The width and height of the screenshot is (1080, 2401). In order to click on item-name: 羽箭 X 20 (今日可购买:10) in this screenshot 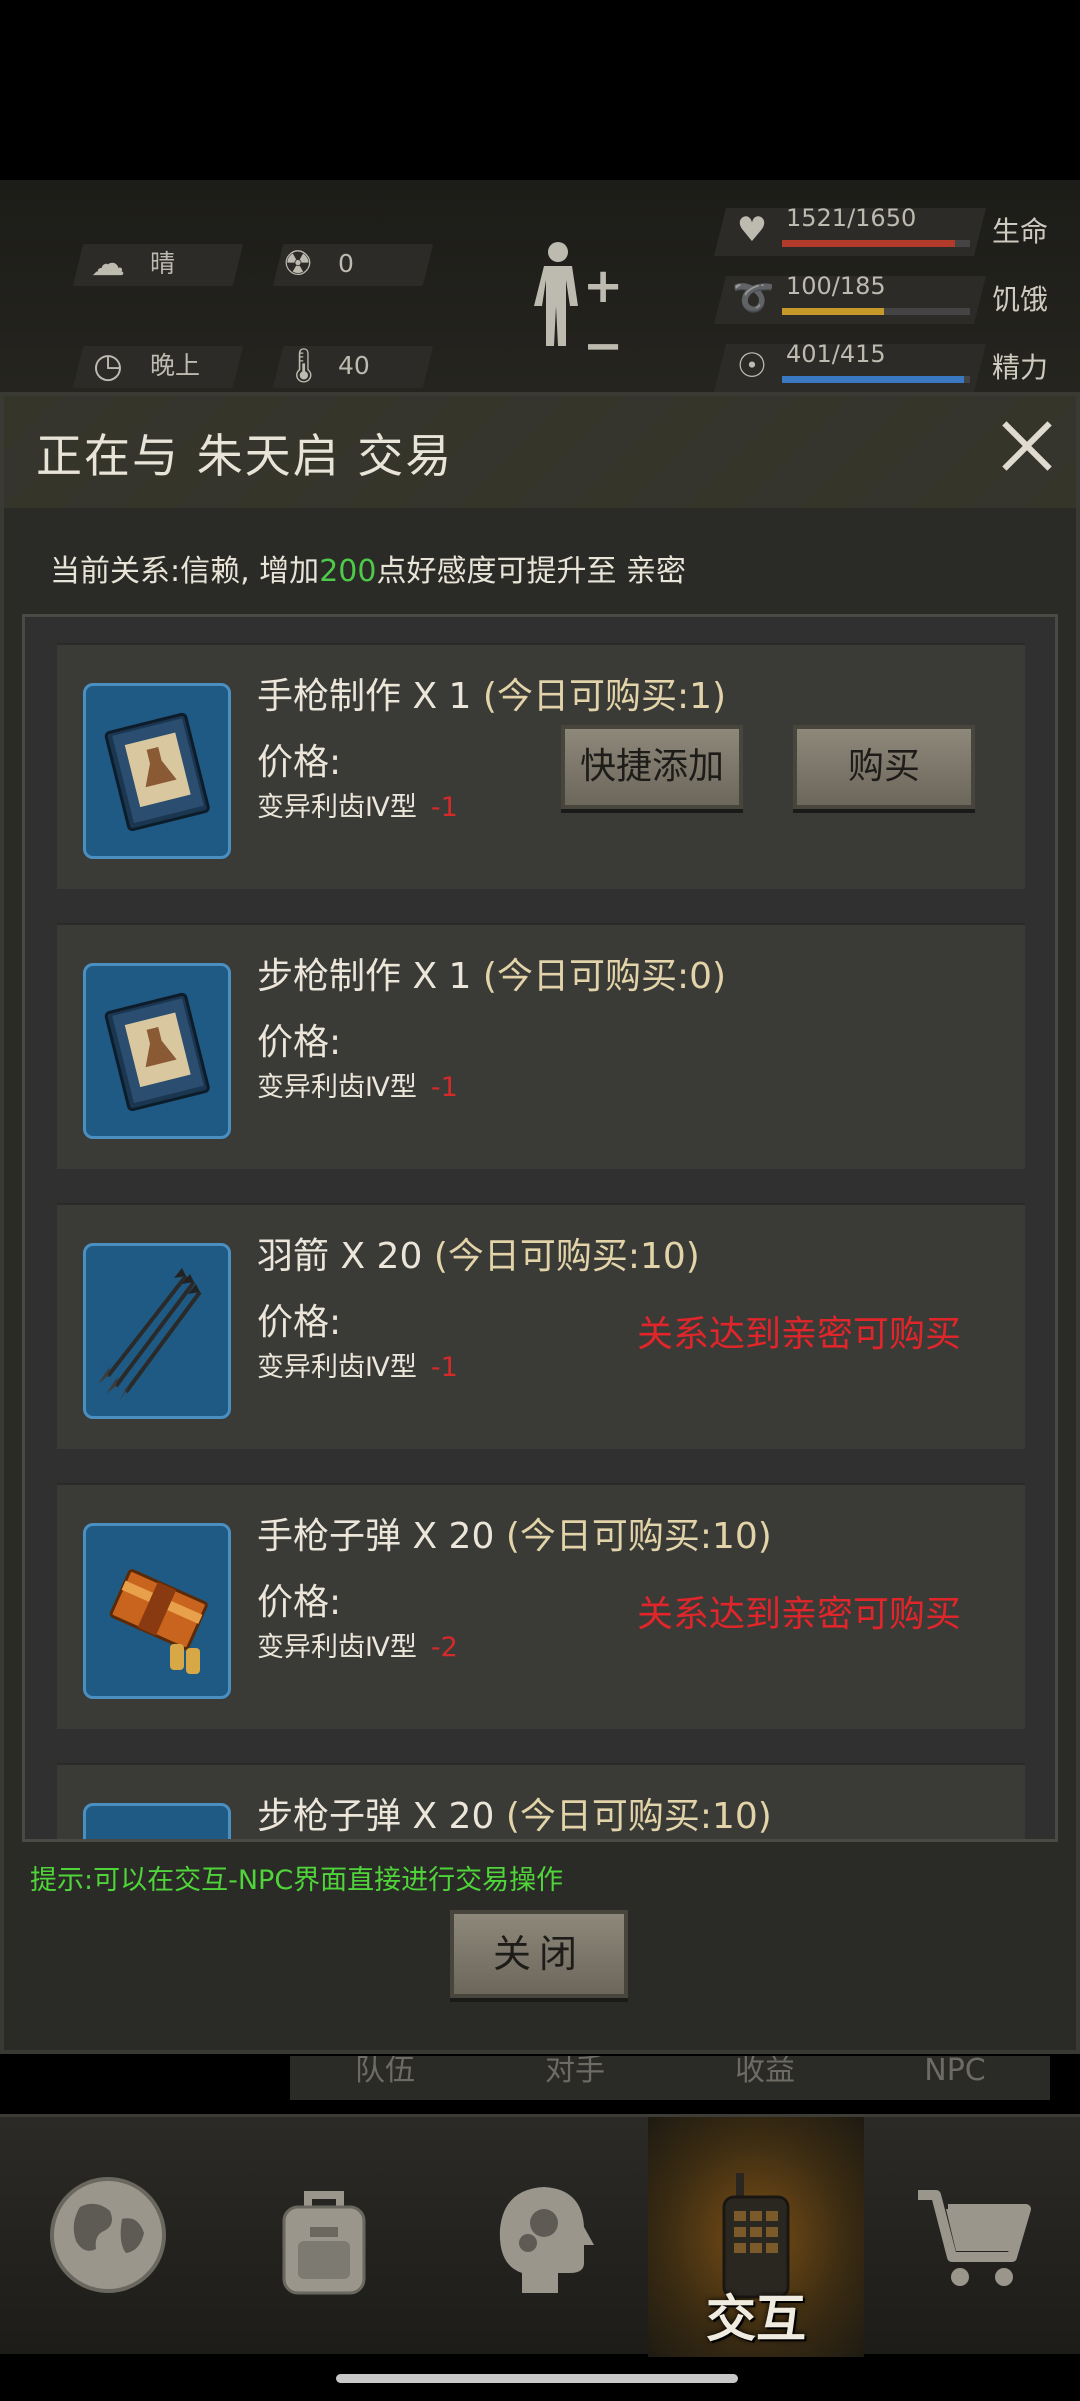, I will do `click(478, 1253)`.